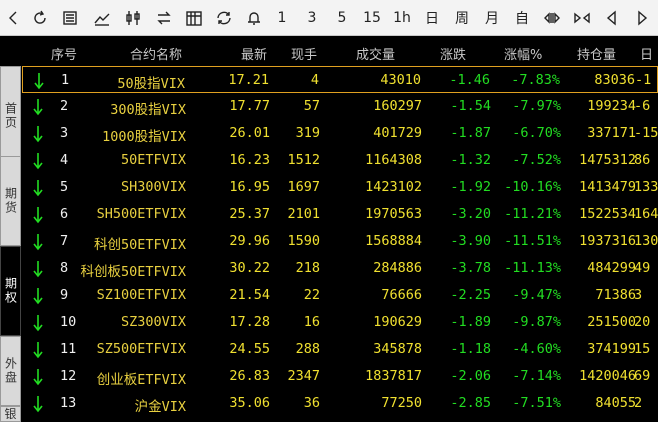  What do you see at coordinates (646, 187) in the screenshot?
I see `cell-day: 133` at bounding box center [646, 187].